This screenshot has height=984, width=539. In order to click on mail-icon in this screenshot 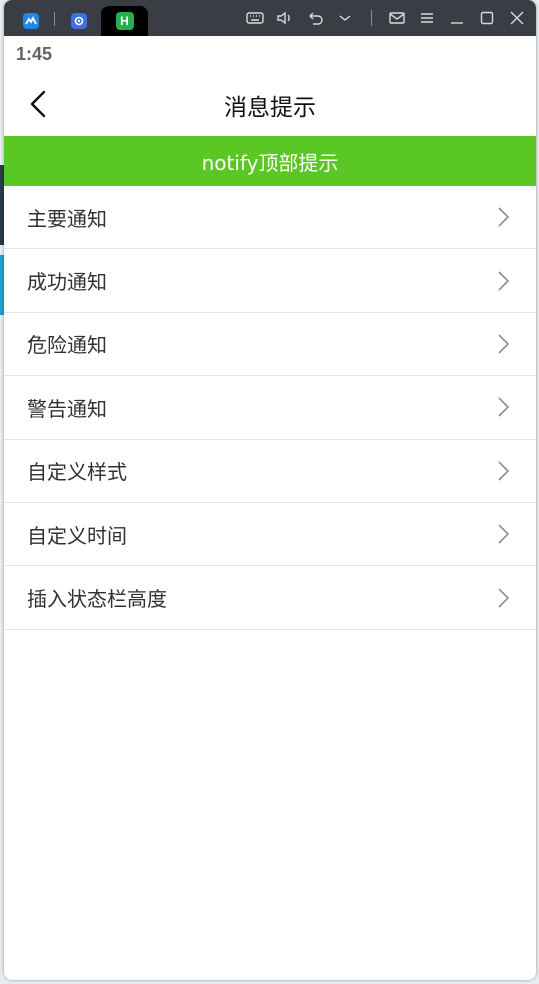, I will do `click(397, 18)`.